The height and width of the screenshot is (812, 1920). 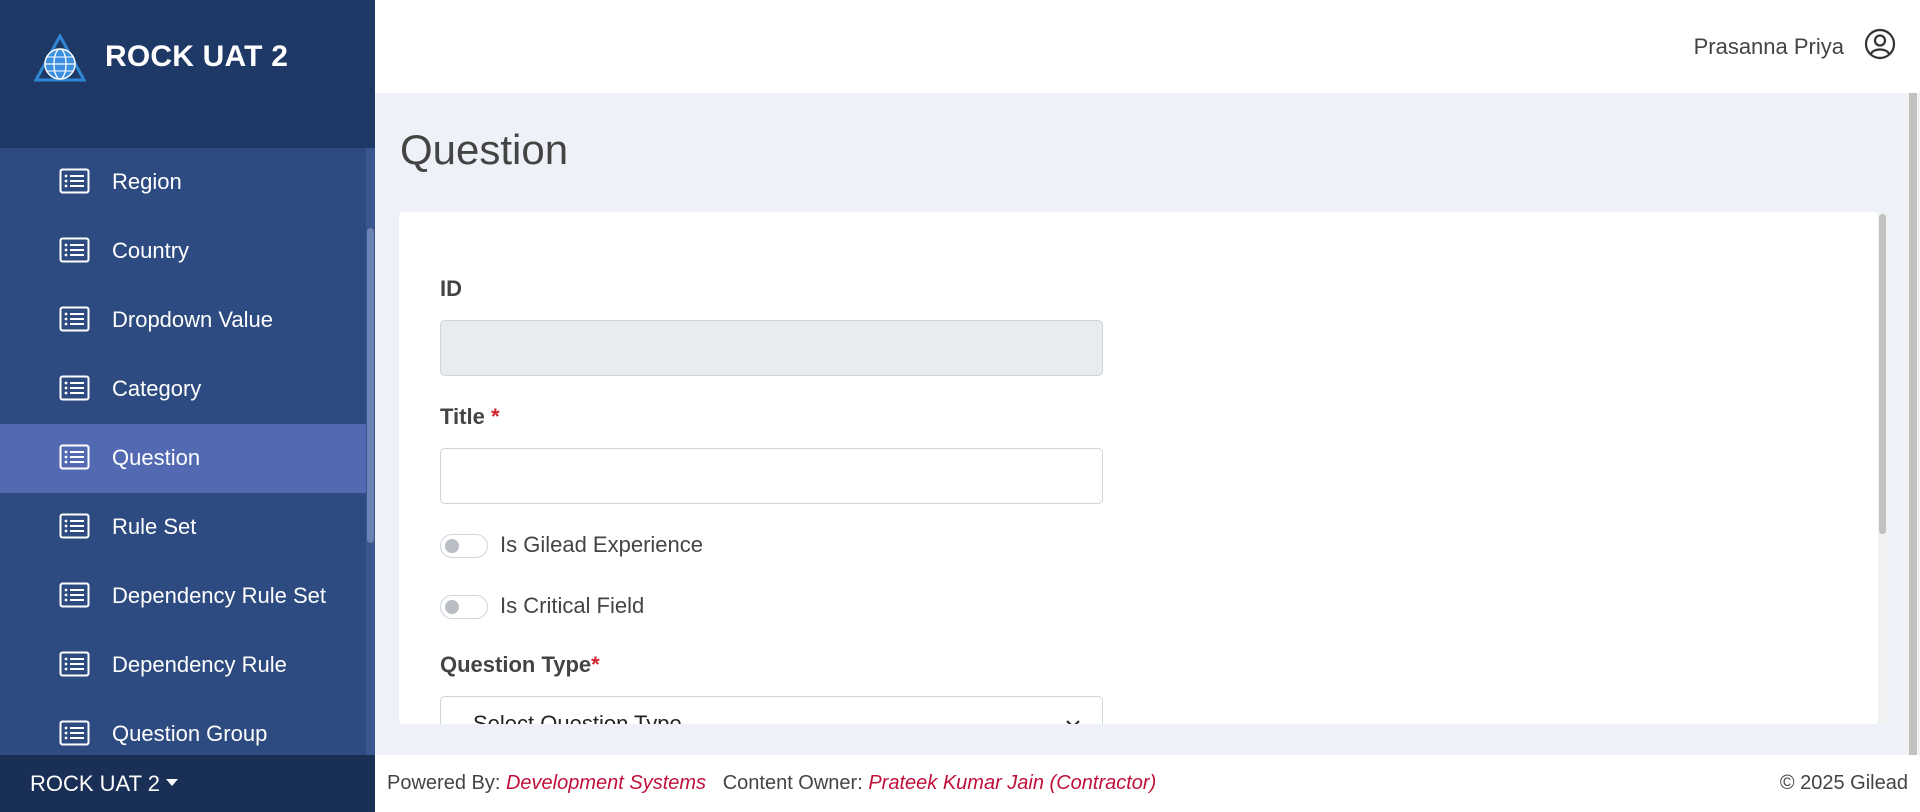 What do you see at coordinates (183, 182) in the screenshot?
I see `sidebar-item-region: Region` at bounding box center [183, 182].